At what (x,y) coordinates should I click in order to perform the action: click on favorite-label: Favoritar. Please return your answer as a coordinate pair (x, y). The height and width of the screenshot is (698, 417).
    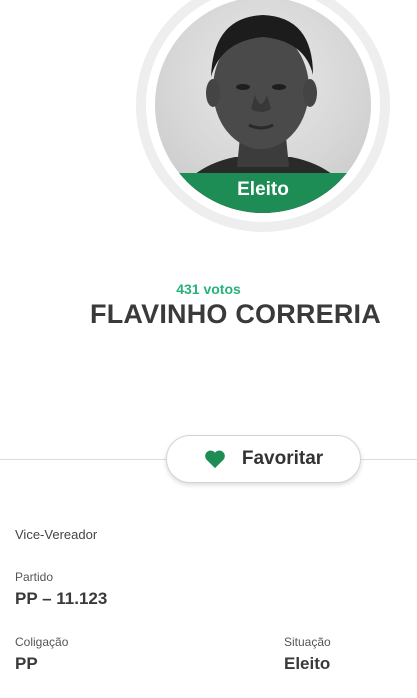
    Looking at the image, I should click on (282, 458).